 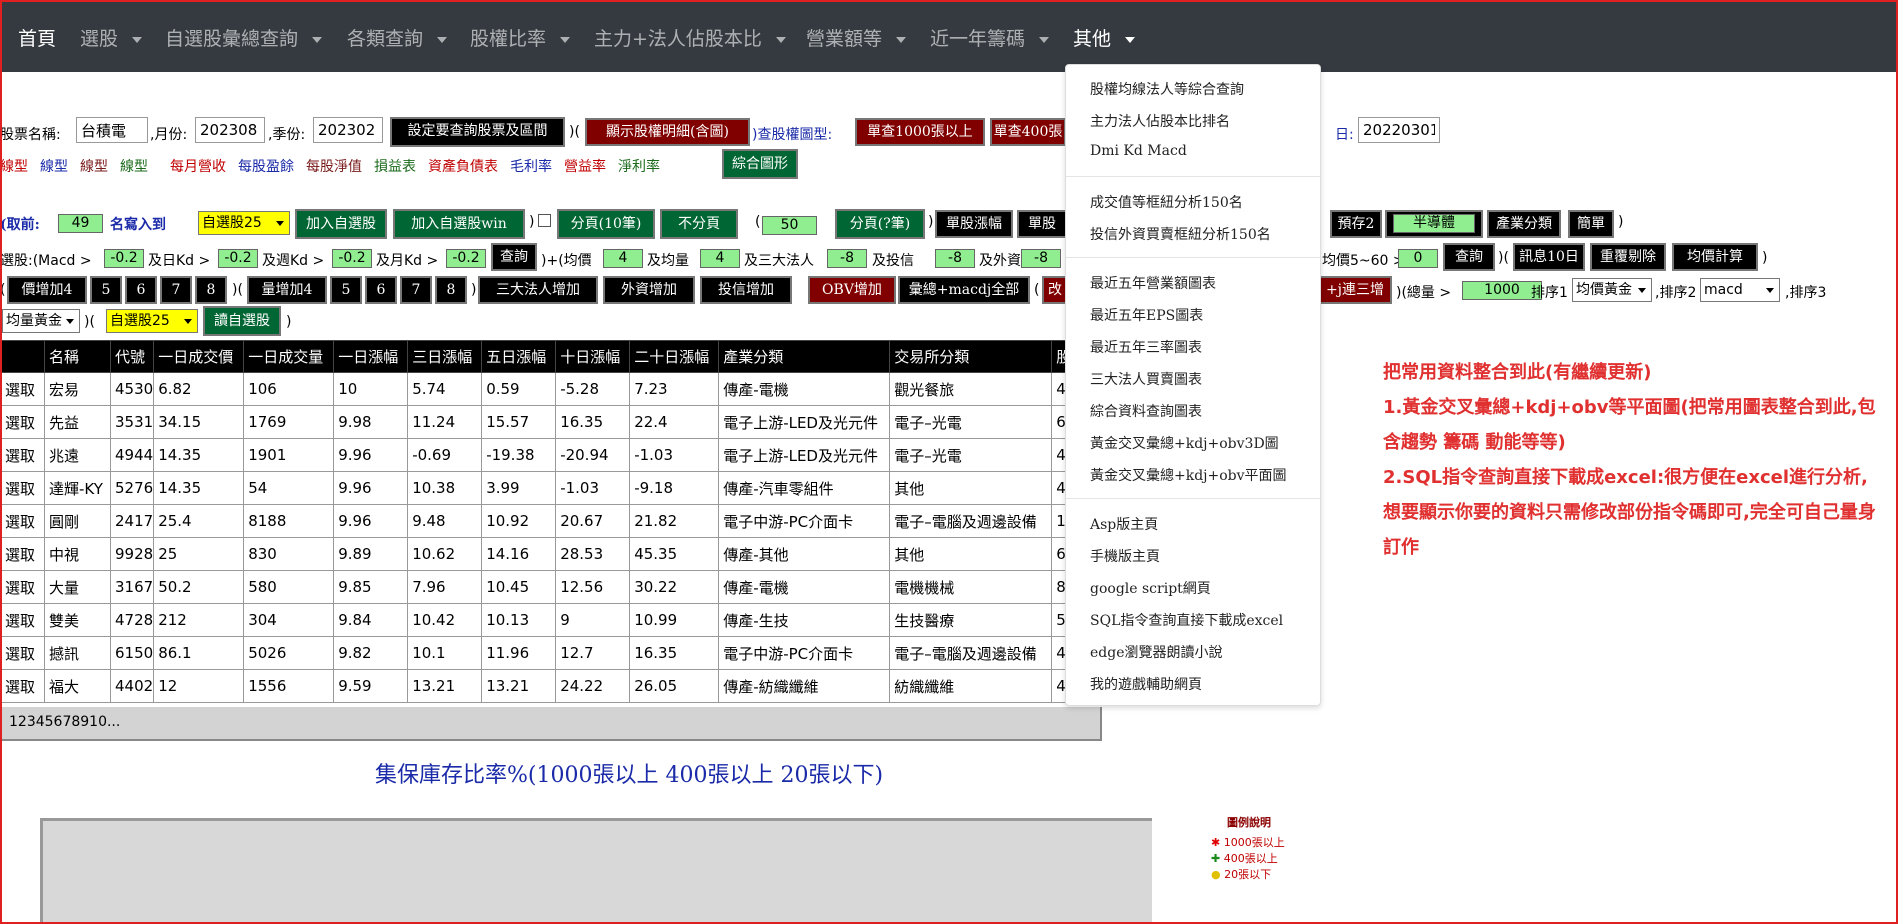 I want to click on read-watchlist-select: 自選股25, so click(x=152, y=321).